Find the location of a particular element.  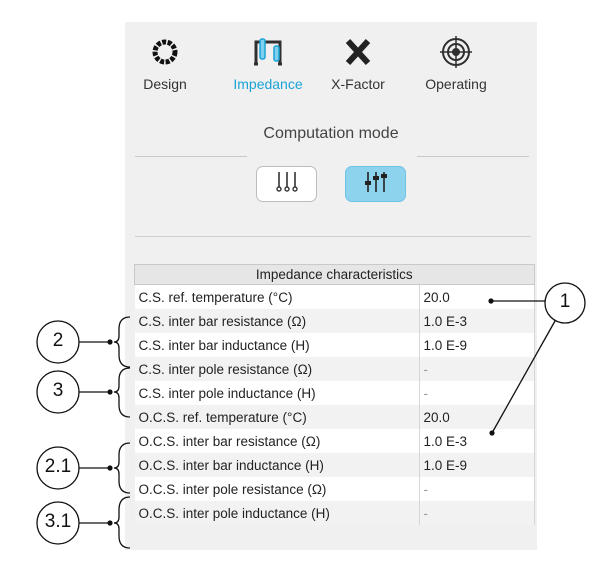

callout-label-3-1: 3.1 is located at coordinates (58, 521).